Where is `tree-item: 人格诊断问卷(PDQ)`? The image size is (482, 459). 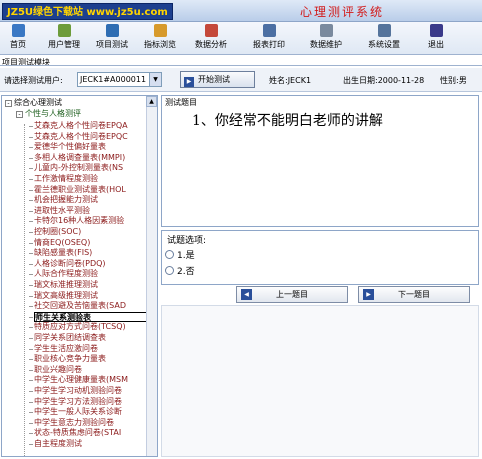 tree-item: 人格诊断问卷(PDQ) is located at coordinates (90, 264).